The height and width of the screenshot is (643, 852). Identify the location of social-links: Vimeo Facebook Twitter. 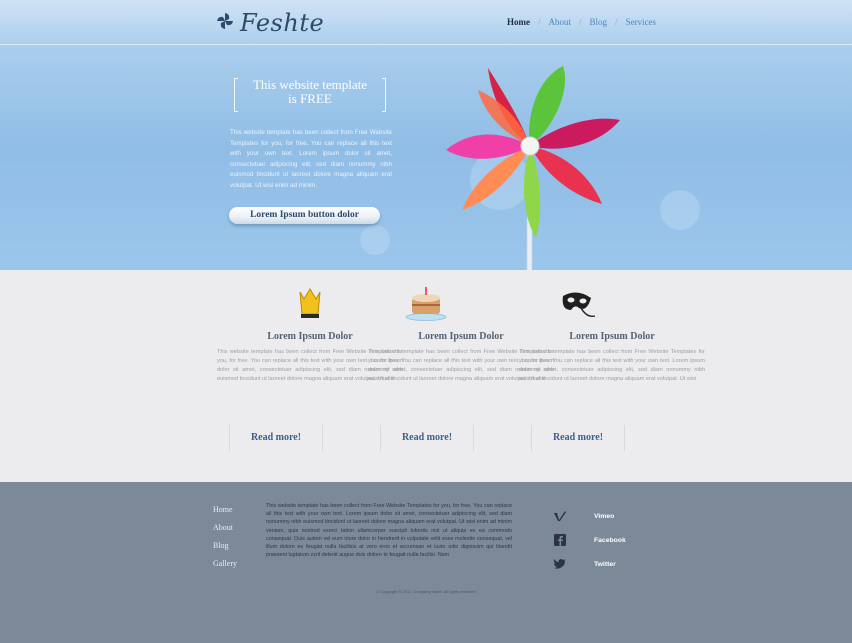
(592, 540).